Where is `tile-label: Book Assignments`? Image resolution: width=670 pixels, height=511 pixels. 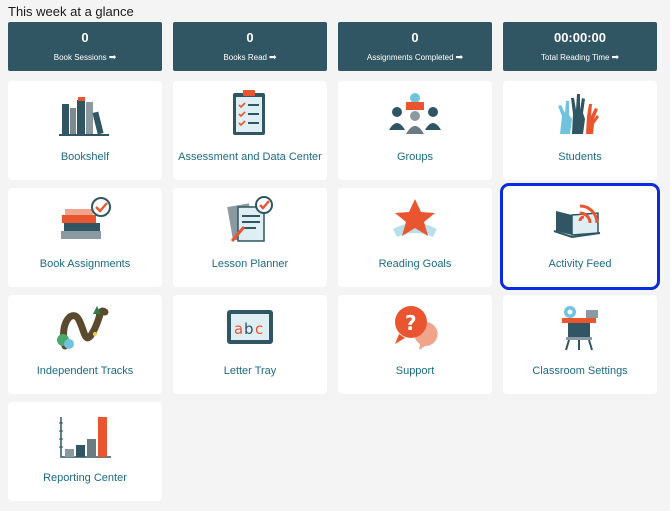
tile-label: Book Assignments is located at coordinates (85, 264).